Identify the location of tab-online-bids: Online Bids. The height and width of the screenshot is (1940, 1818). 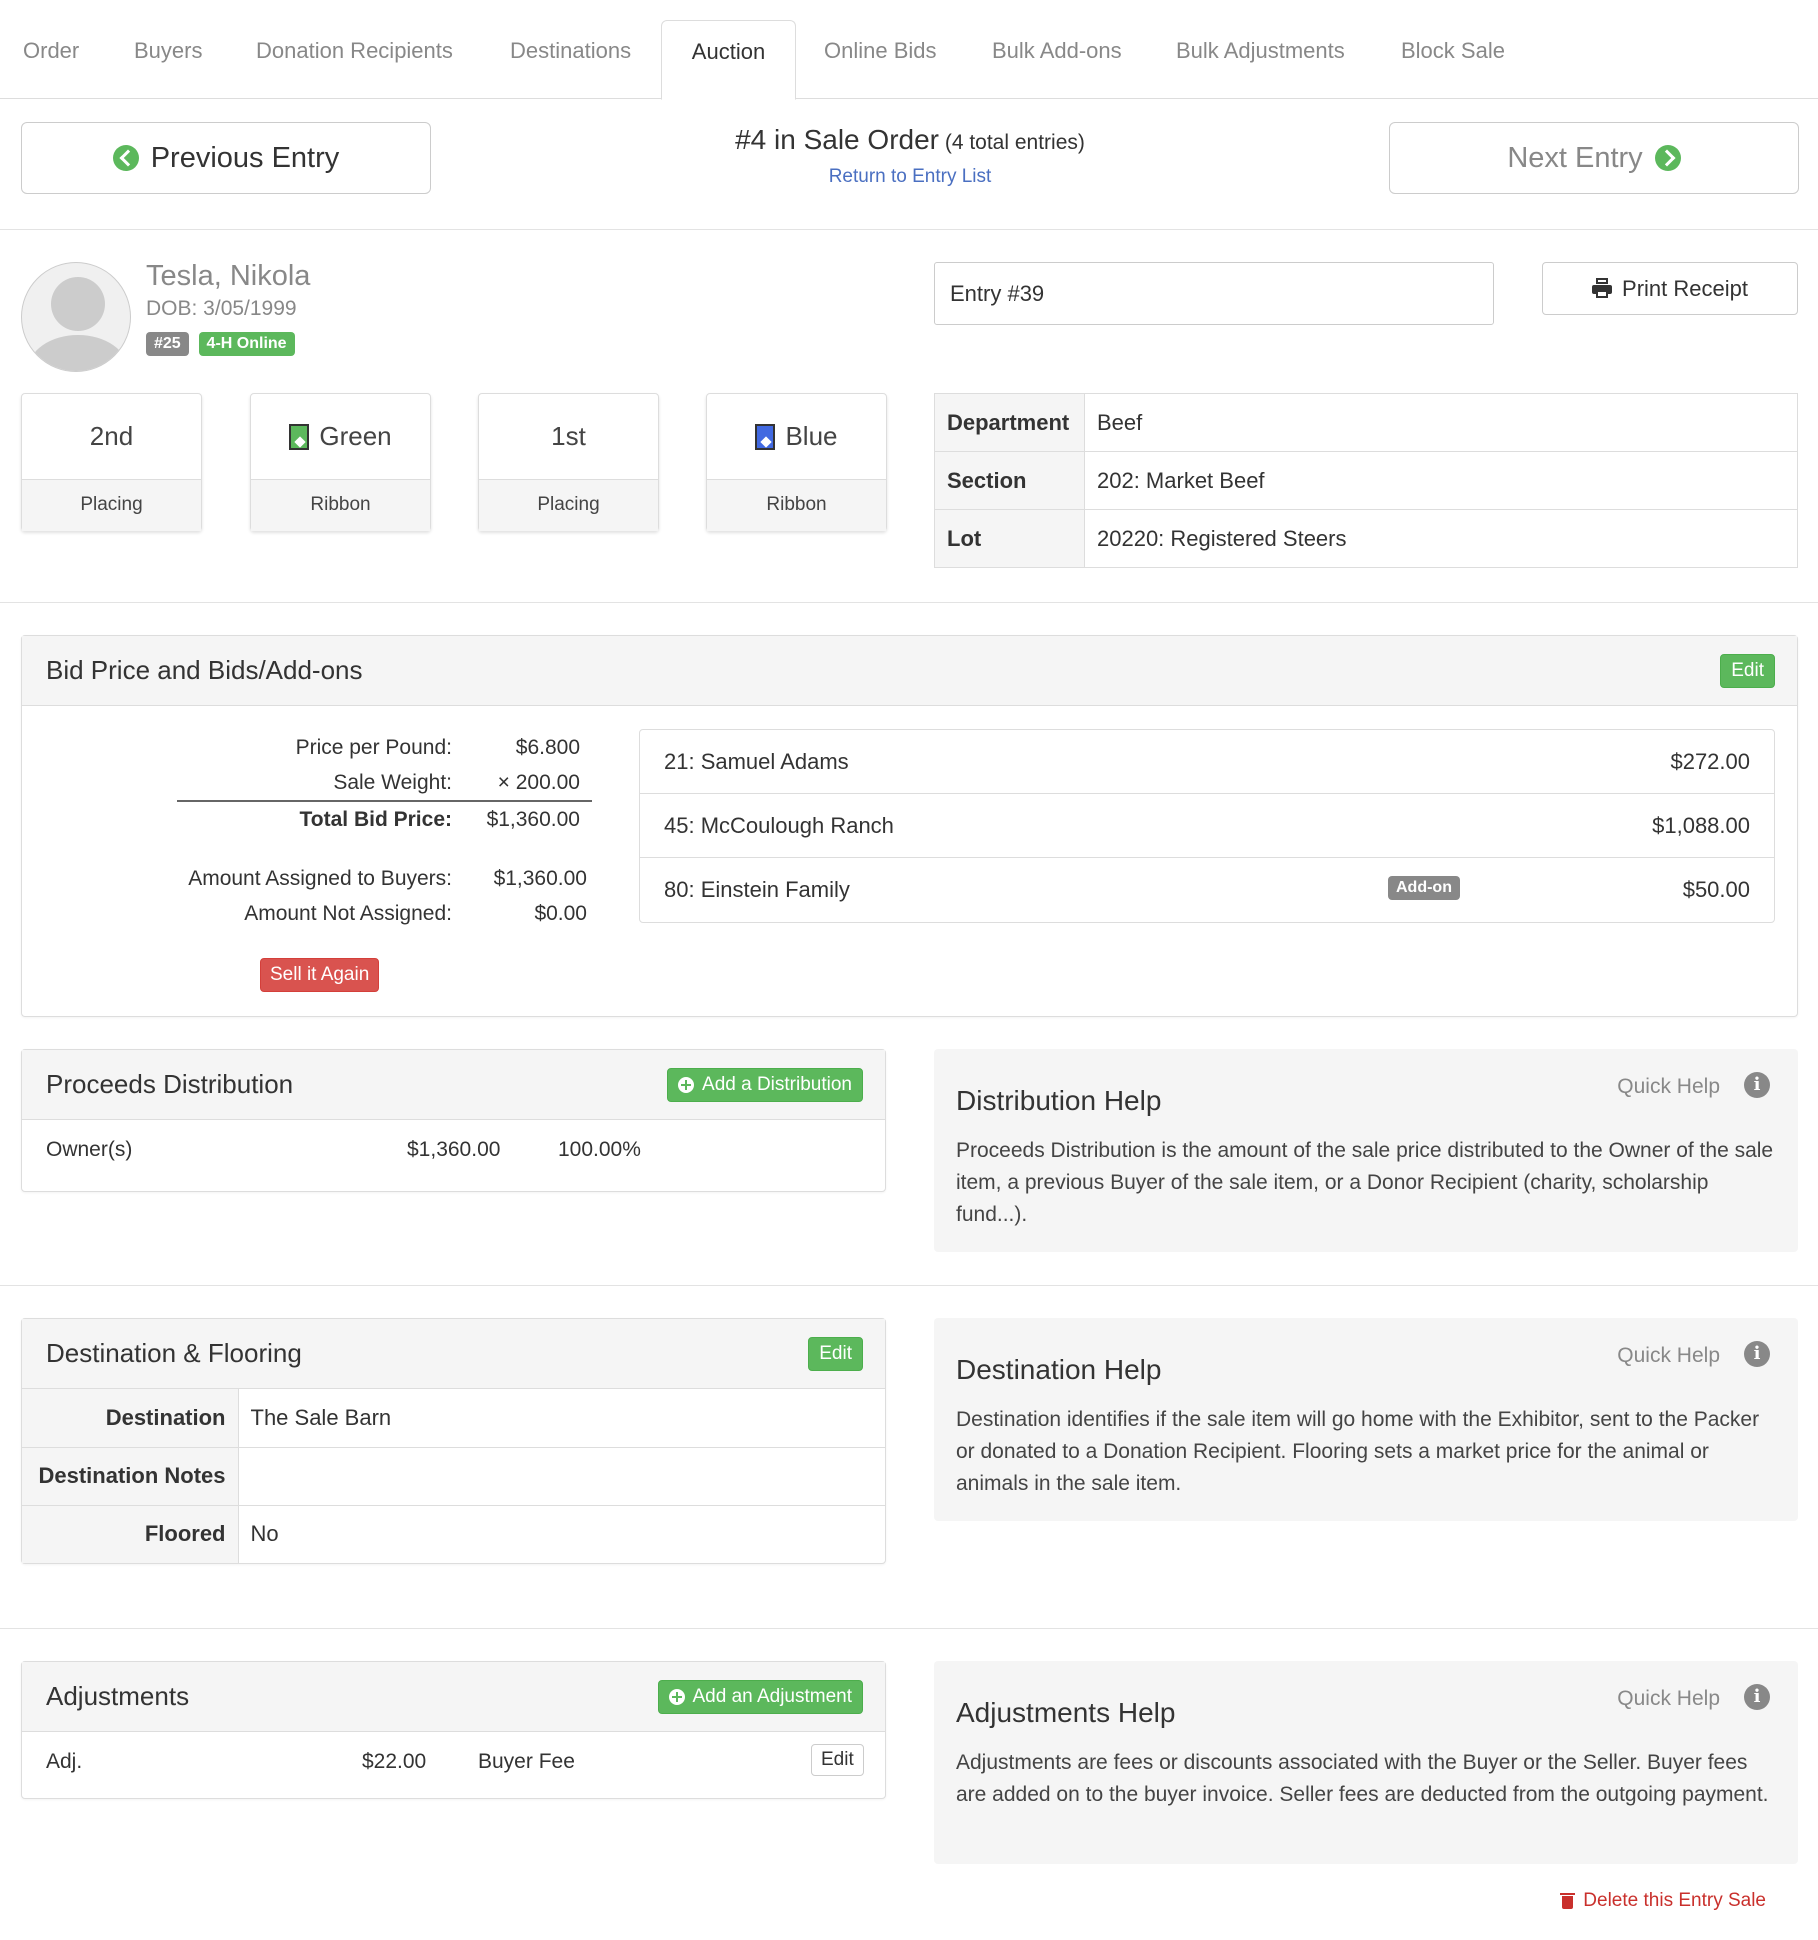
(880, 60).